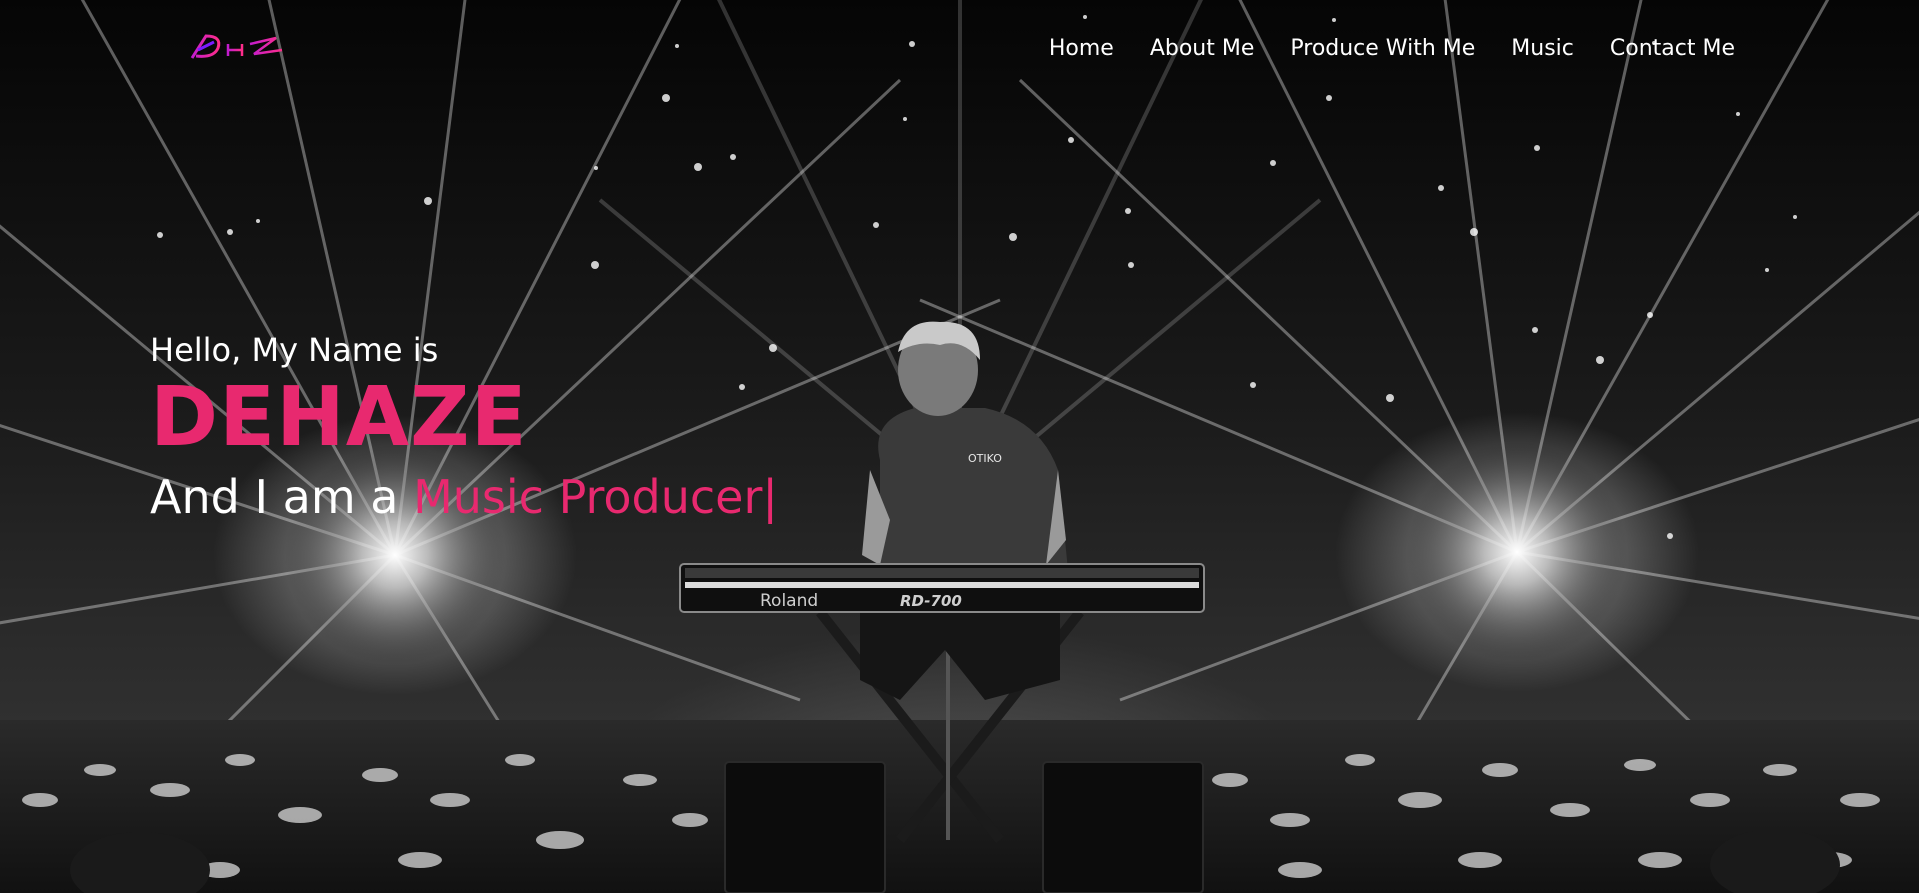 The width and height of the screenshot is (1919, 893). Describe the element at coordinates (985, 458) in the screenshot. I see `svg-text: OTIKO` at that location.